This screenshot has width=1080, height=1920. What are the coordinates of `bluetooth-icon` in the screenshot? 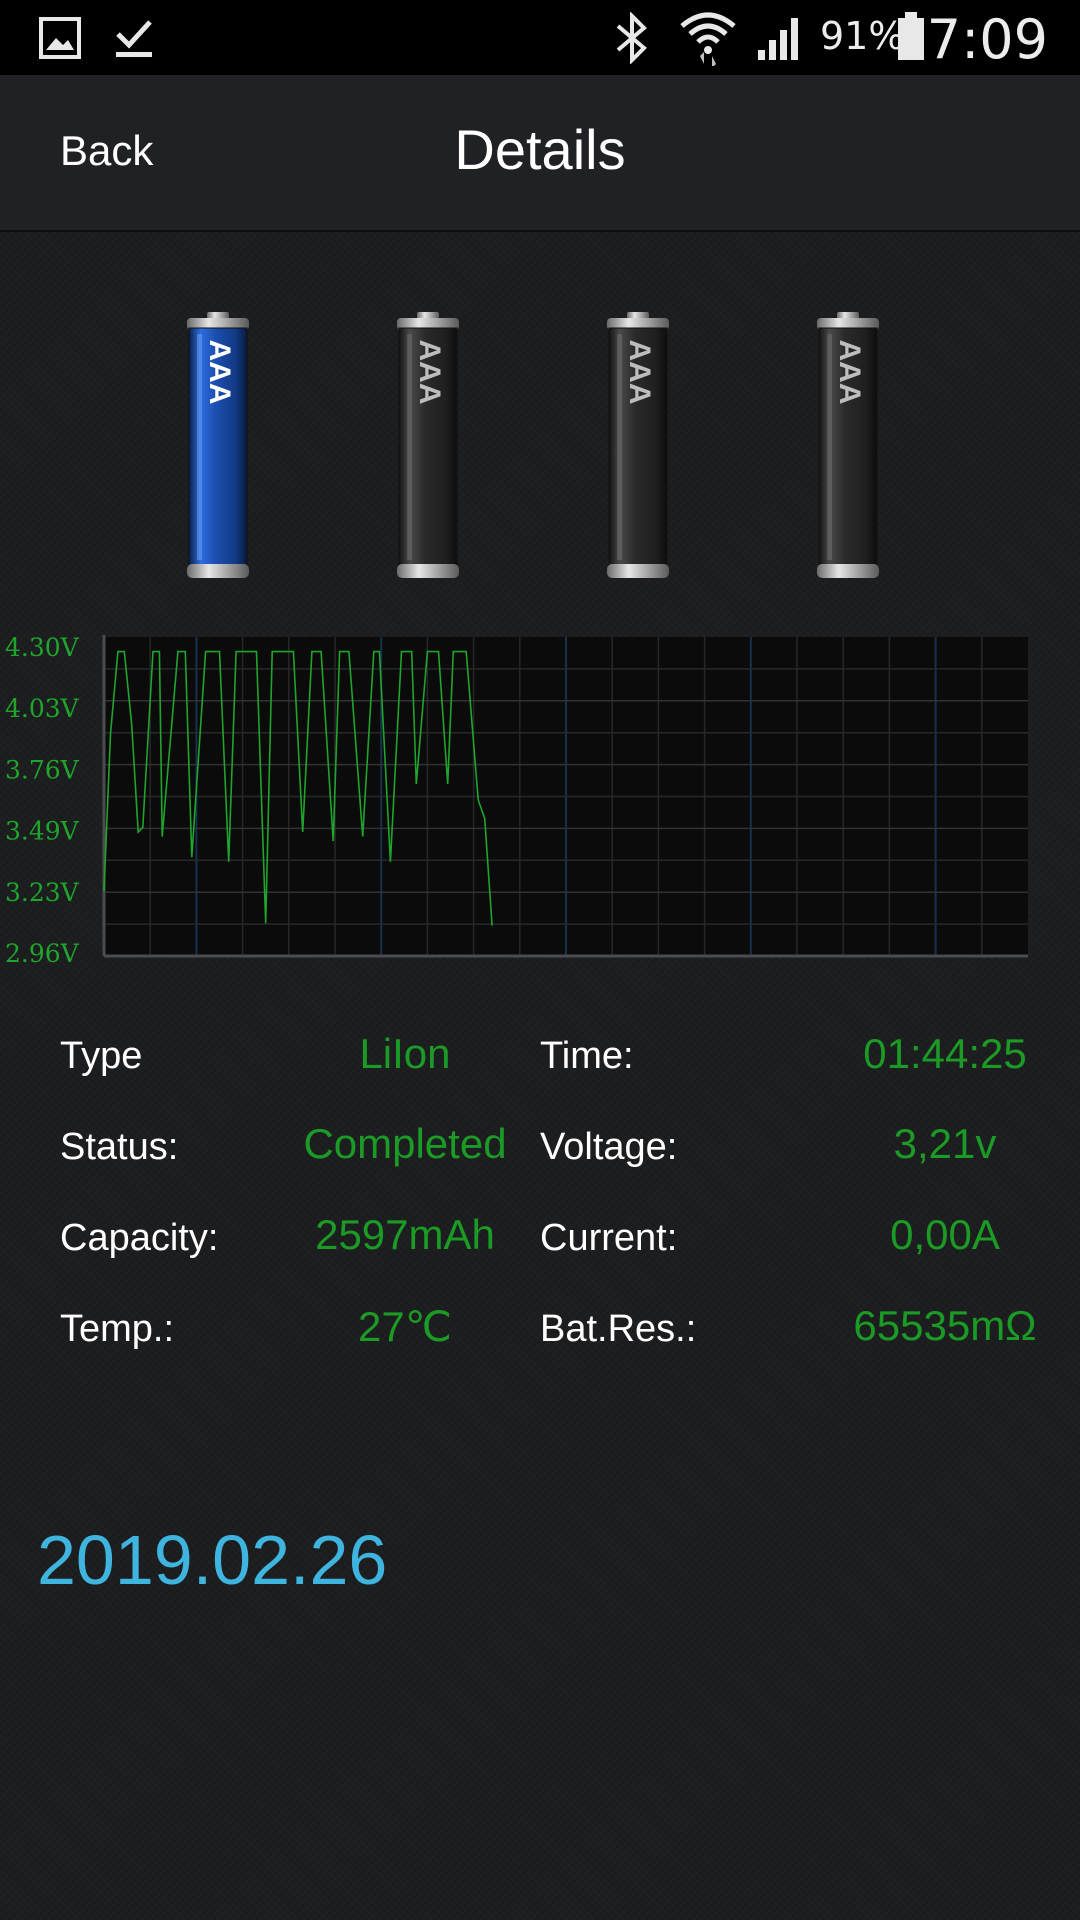 It's located at (631, 38).